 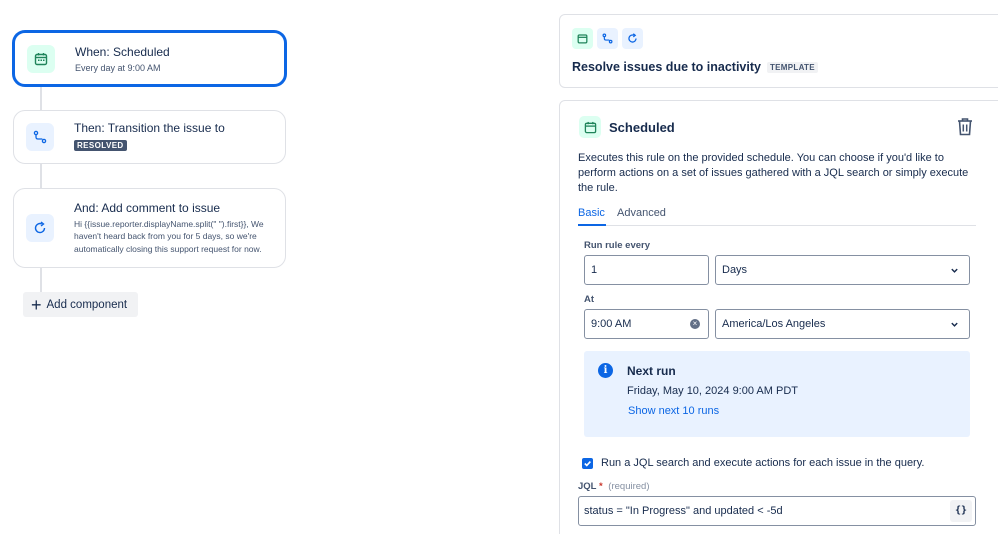 What do you see at coordinates (149, 137) in the screenshot?
I see `transition-card: Then: Transition the issue to RESOLVED` at bounding box center [149, 137].